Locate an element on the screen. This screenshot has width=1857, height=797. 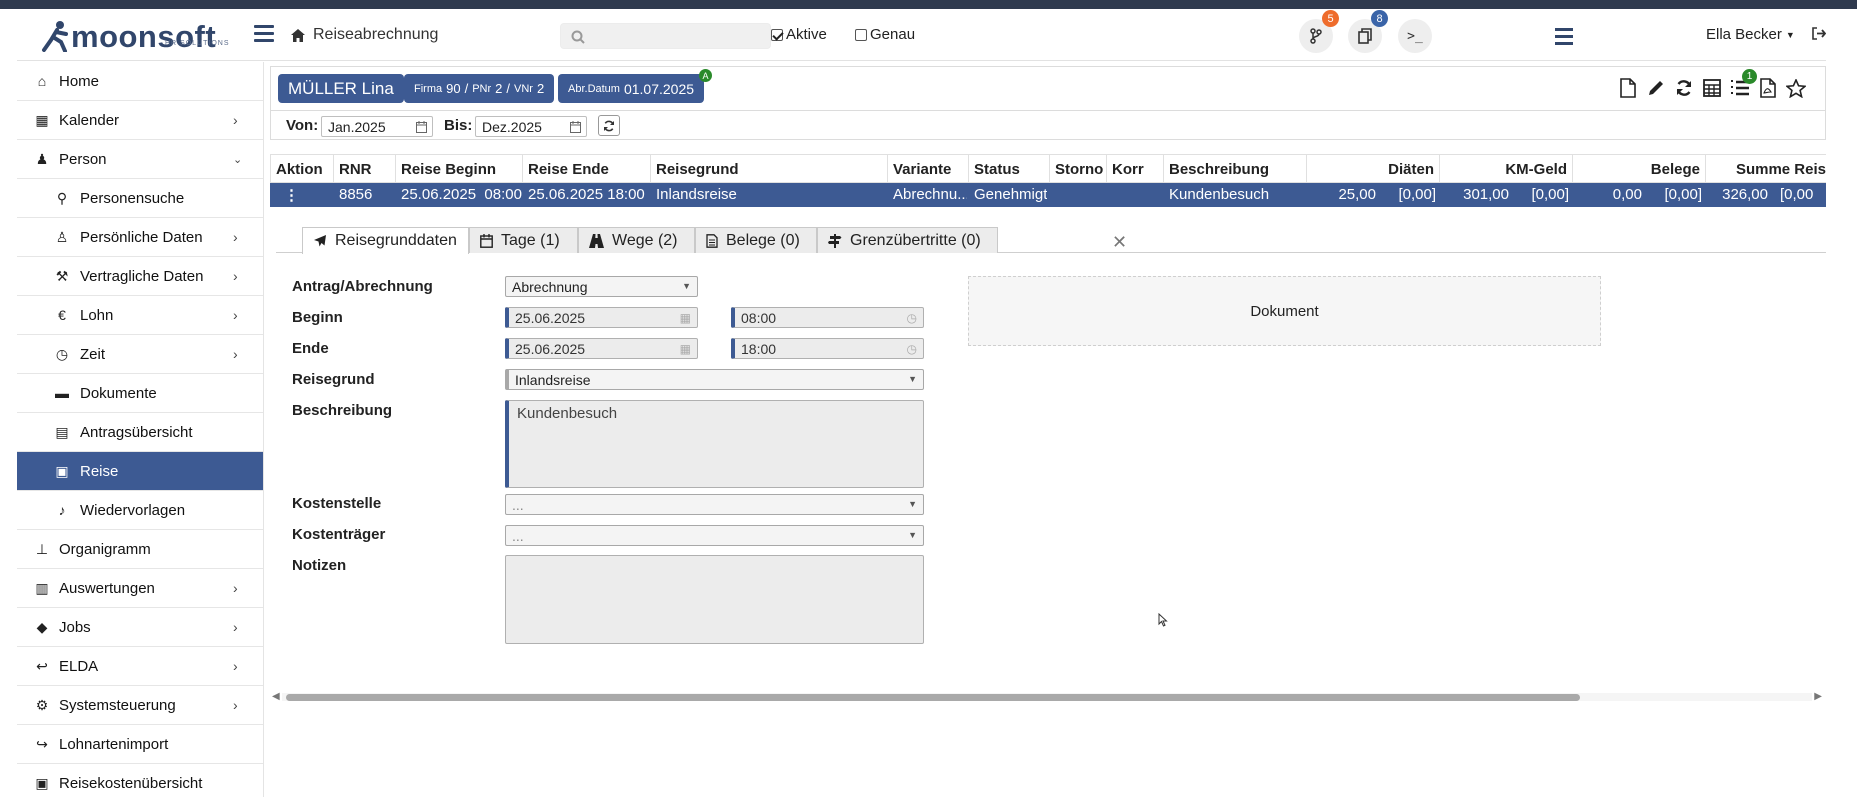
scrollbar-thumb is located at coordinates (933, 697).